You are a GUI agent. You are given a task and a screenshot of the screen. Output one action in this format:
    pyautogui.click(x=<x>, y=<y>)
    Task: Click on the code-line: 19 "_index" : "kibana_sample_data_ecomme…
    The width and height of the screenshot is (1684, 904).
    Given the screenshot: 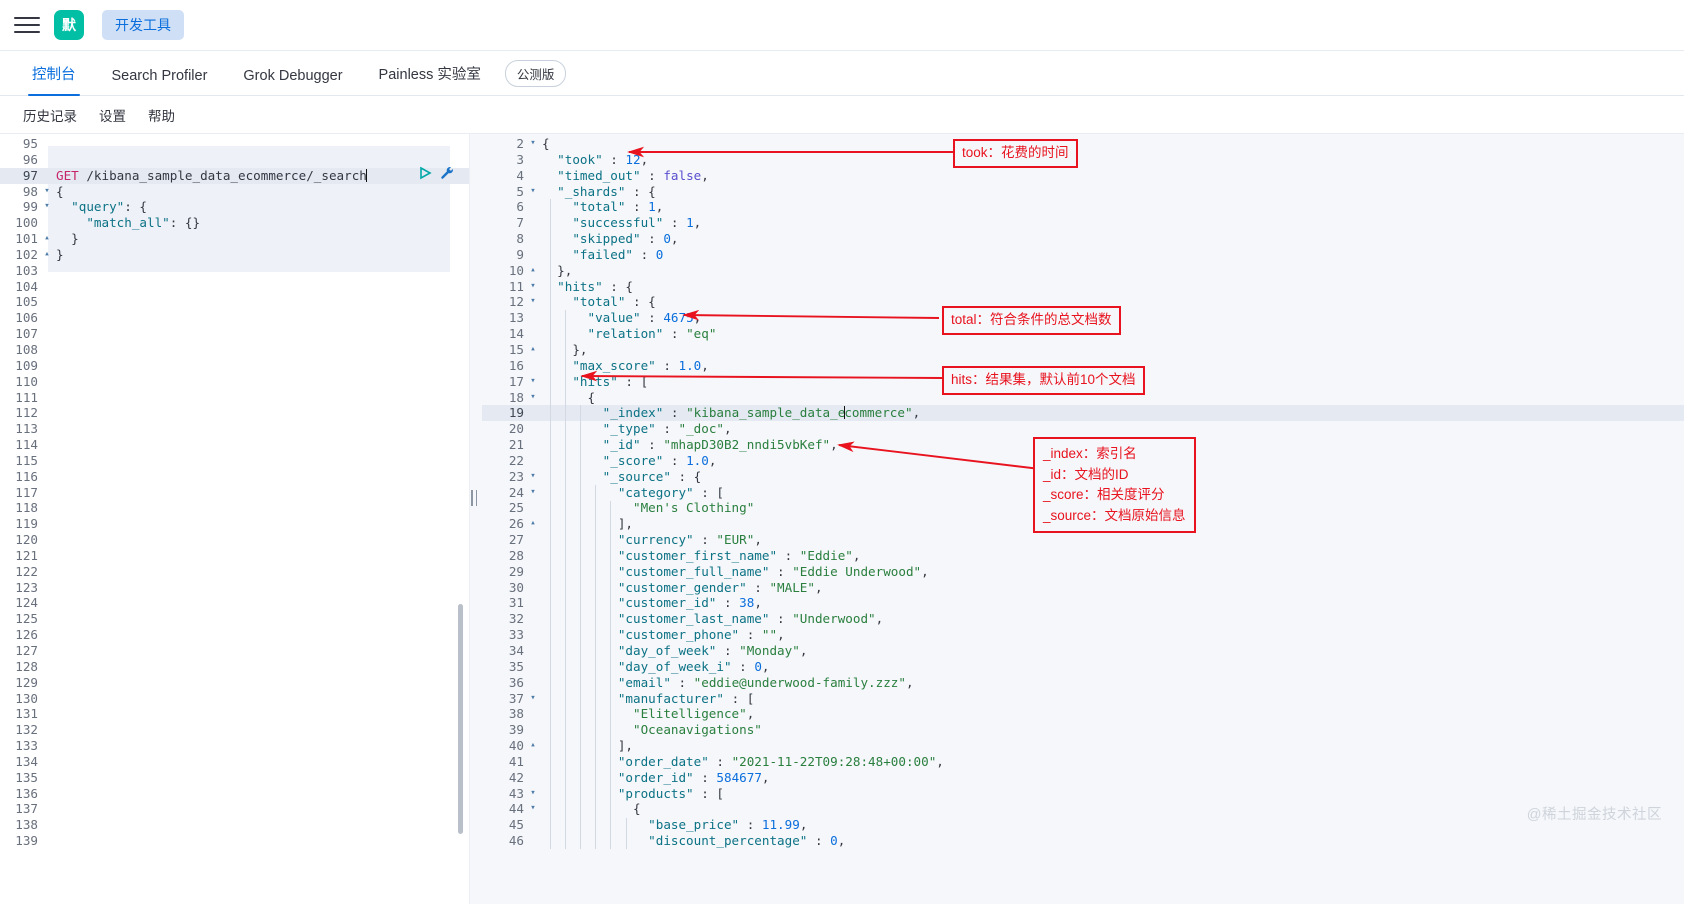 What is the action you would take?
    pyautogui.click(x=1083, y=413)
    